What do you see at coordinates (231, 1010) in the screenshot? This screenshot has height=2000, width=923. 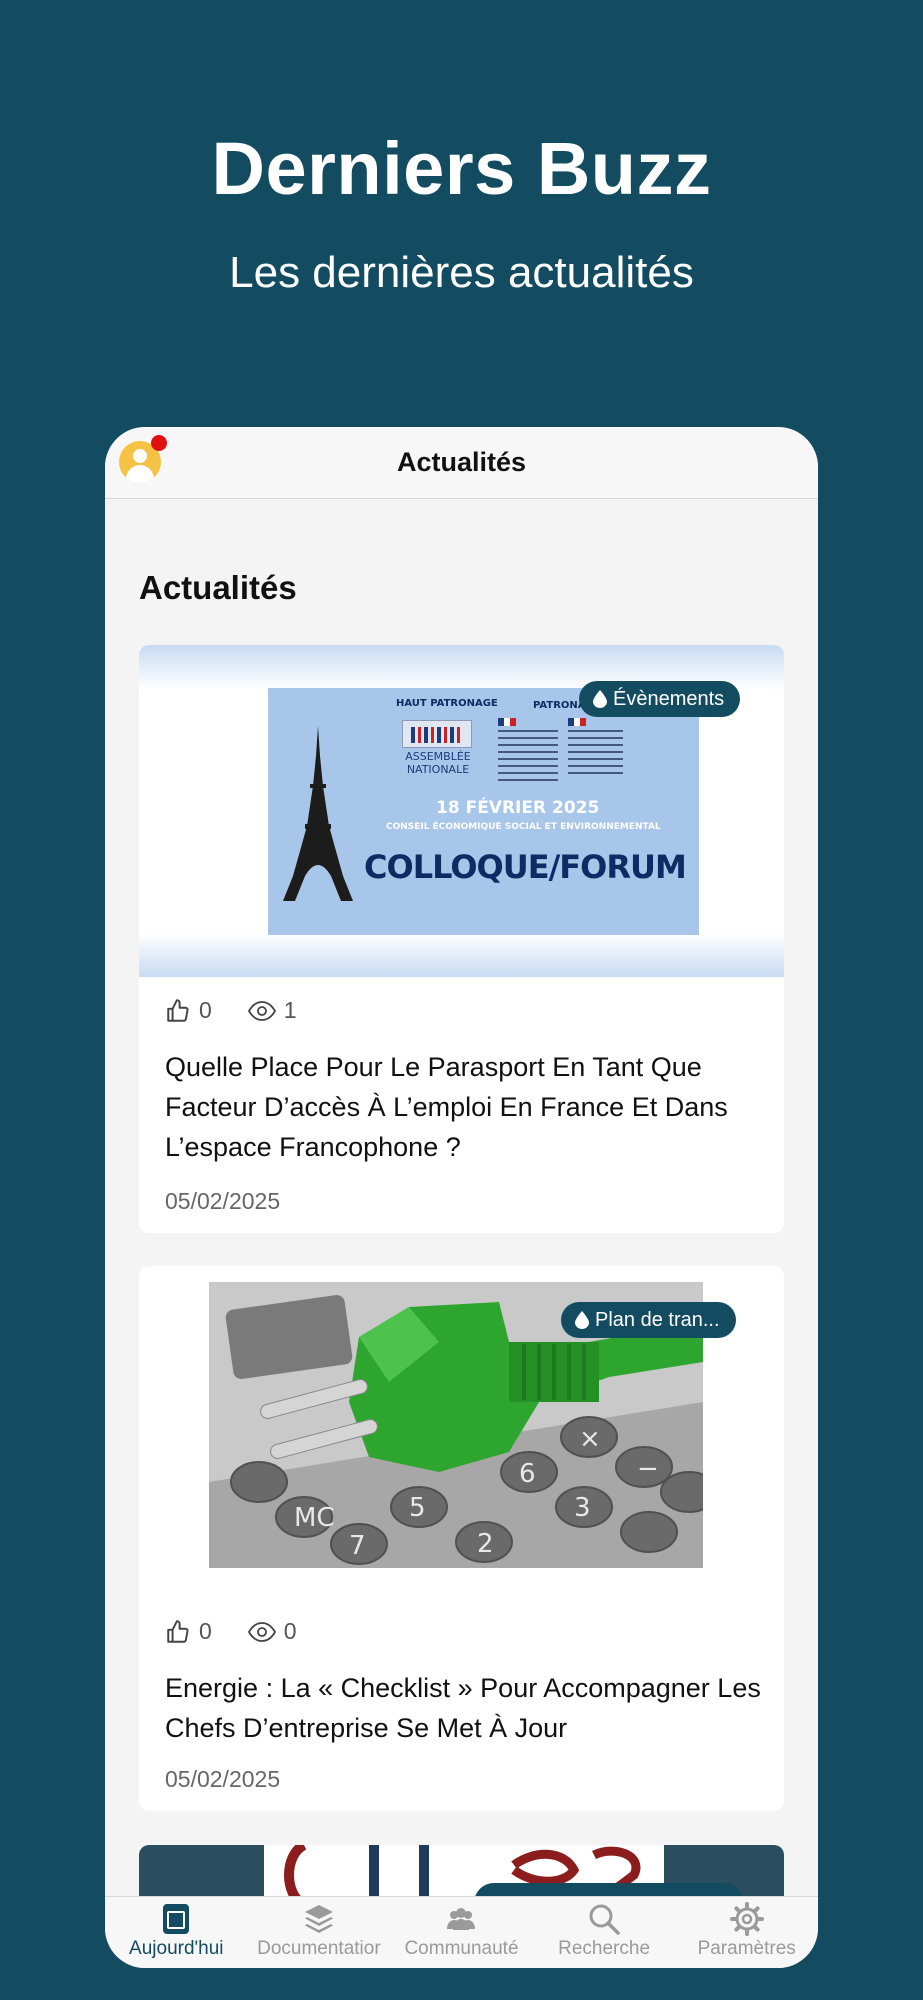 I see `article-stats: 0 1` at bounding box center [231, 1010].